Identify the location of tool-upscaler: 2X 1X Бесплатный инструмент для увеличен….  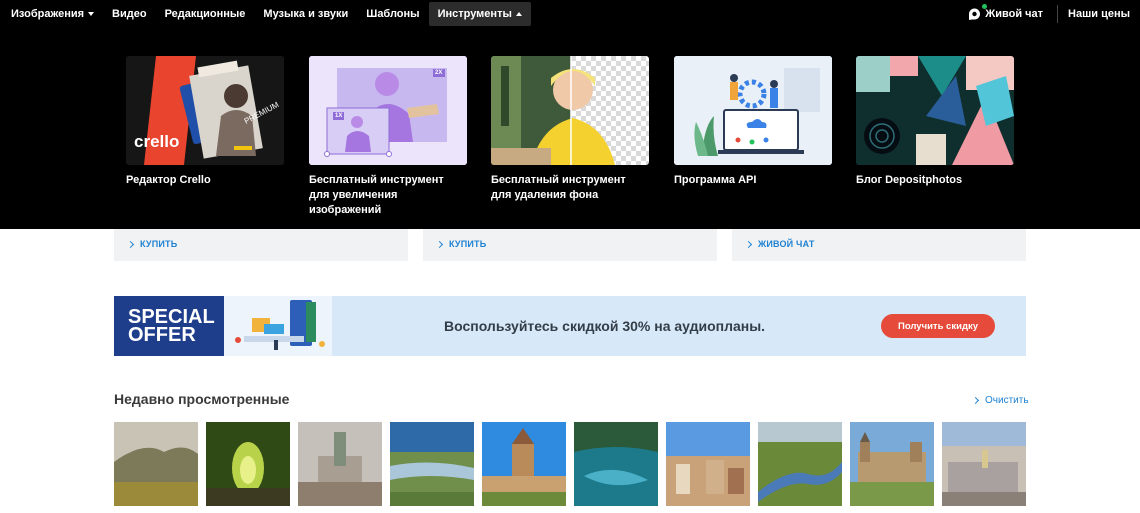
(388, 137).